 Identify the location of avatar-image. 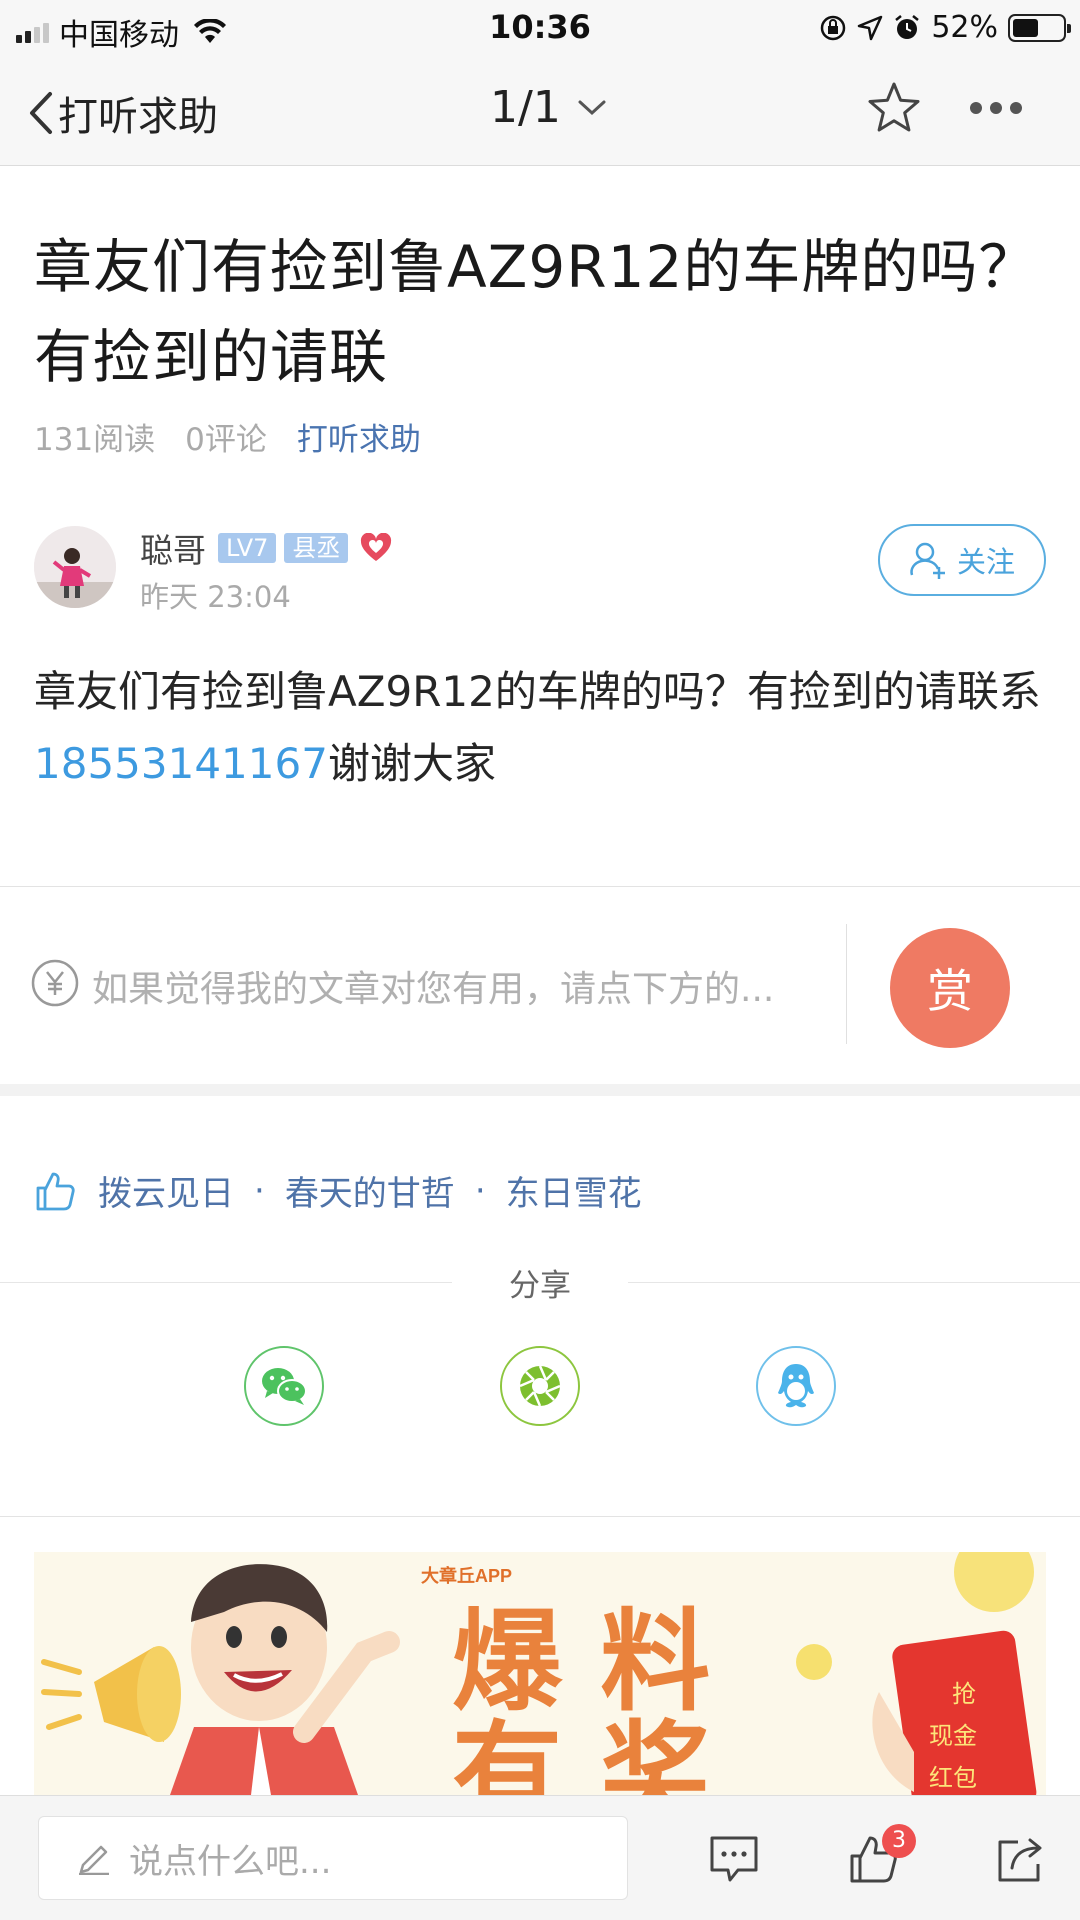
(75, 567).